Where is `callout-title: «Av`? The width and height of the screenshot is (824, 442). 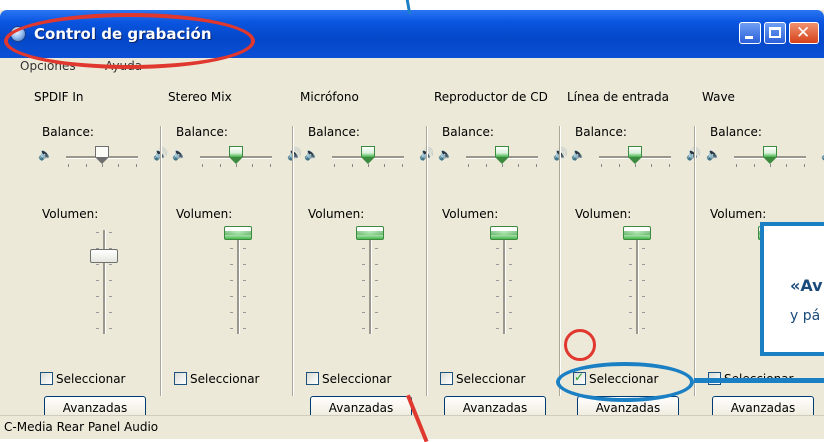 callout-title: «Av is located at coordinates (806, 285).